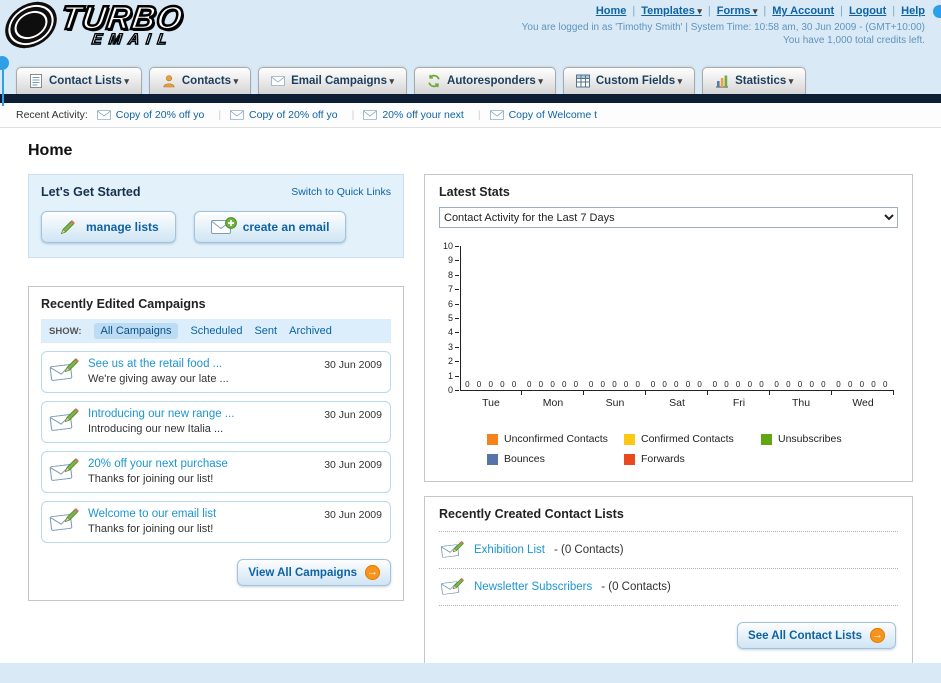  Describe the element at coordinates (453, 550) in the screenshot. I see `list-edit-icon` at that location.